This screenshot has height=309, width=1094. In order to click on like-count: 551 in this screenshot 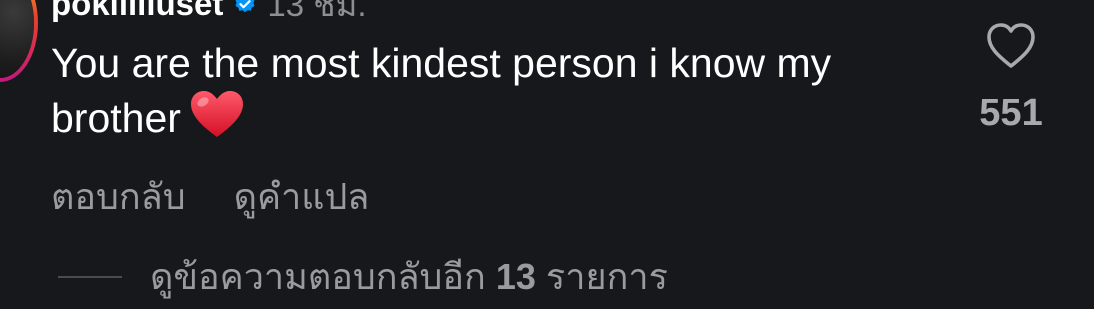, I will do `click(1011, 113)`.